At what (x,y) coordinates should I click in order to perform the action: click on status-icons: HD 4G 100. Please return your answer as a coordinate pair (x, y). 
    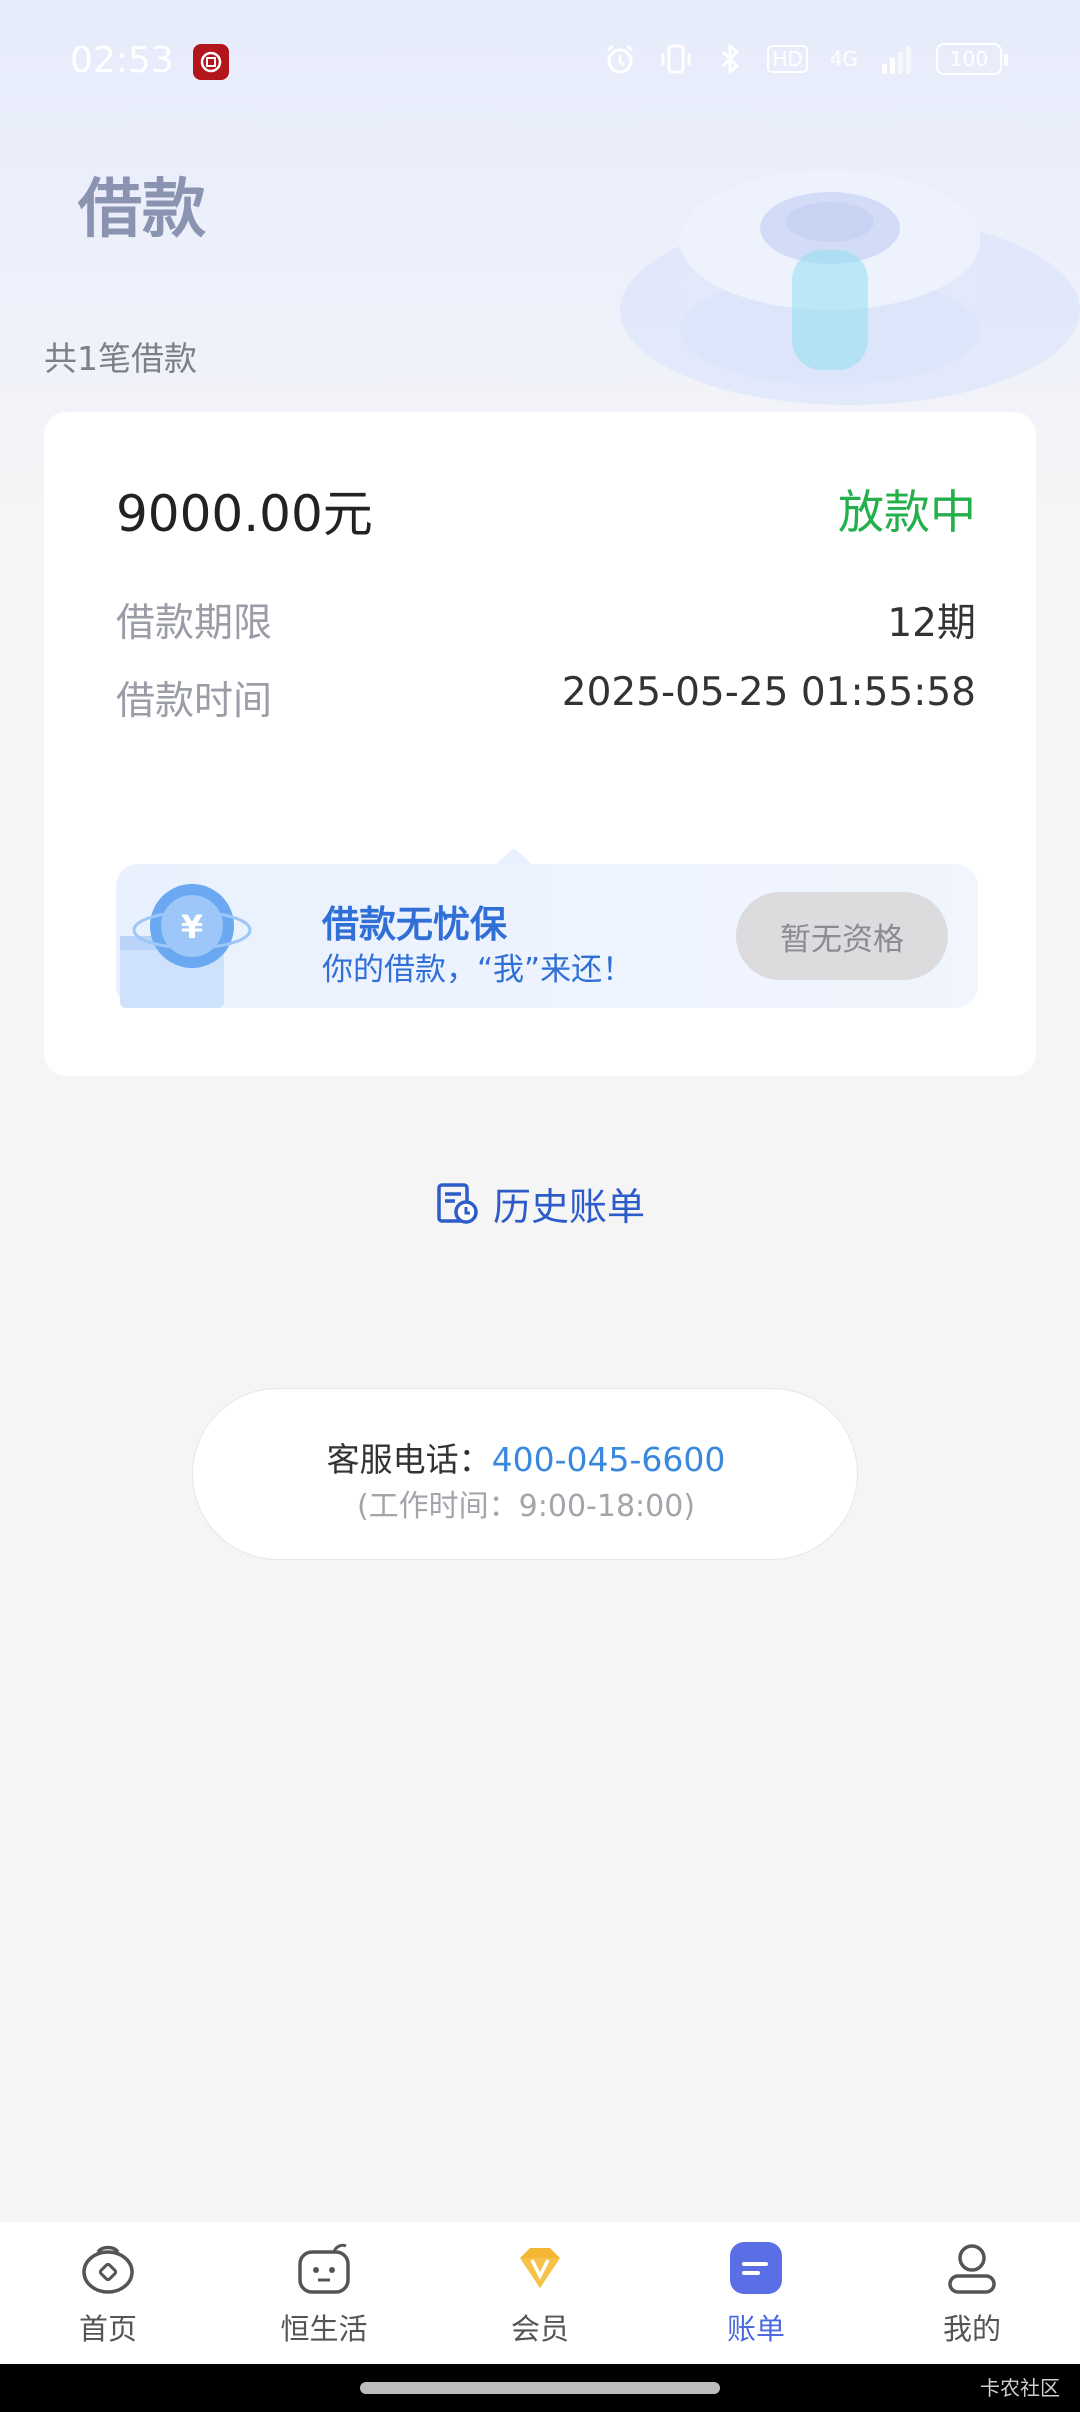
    Looking at the image, I should click on (805, 59).